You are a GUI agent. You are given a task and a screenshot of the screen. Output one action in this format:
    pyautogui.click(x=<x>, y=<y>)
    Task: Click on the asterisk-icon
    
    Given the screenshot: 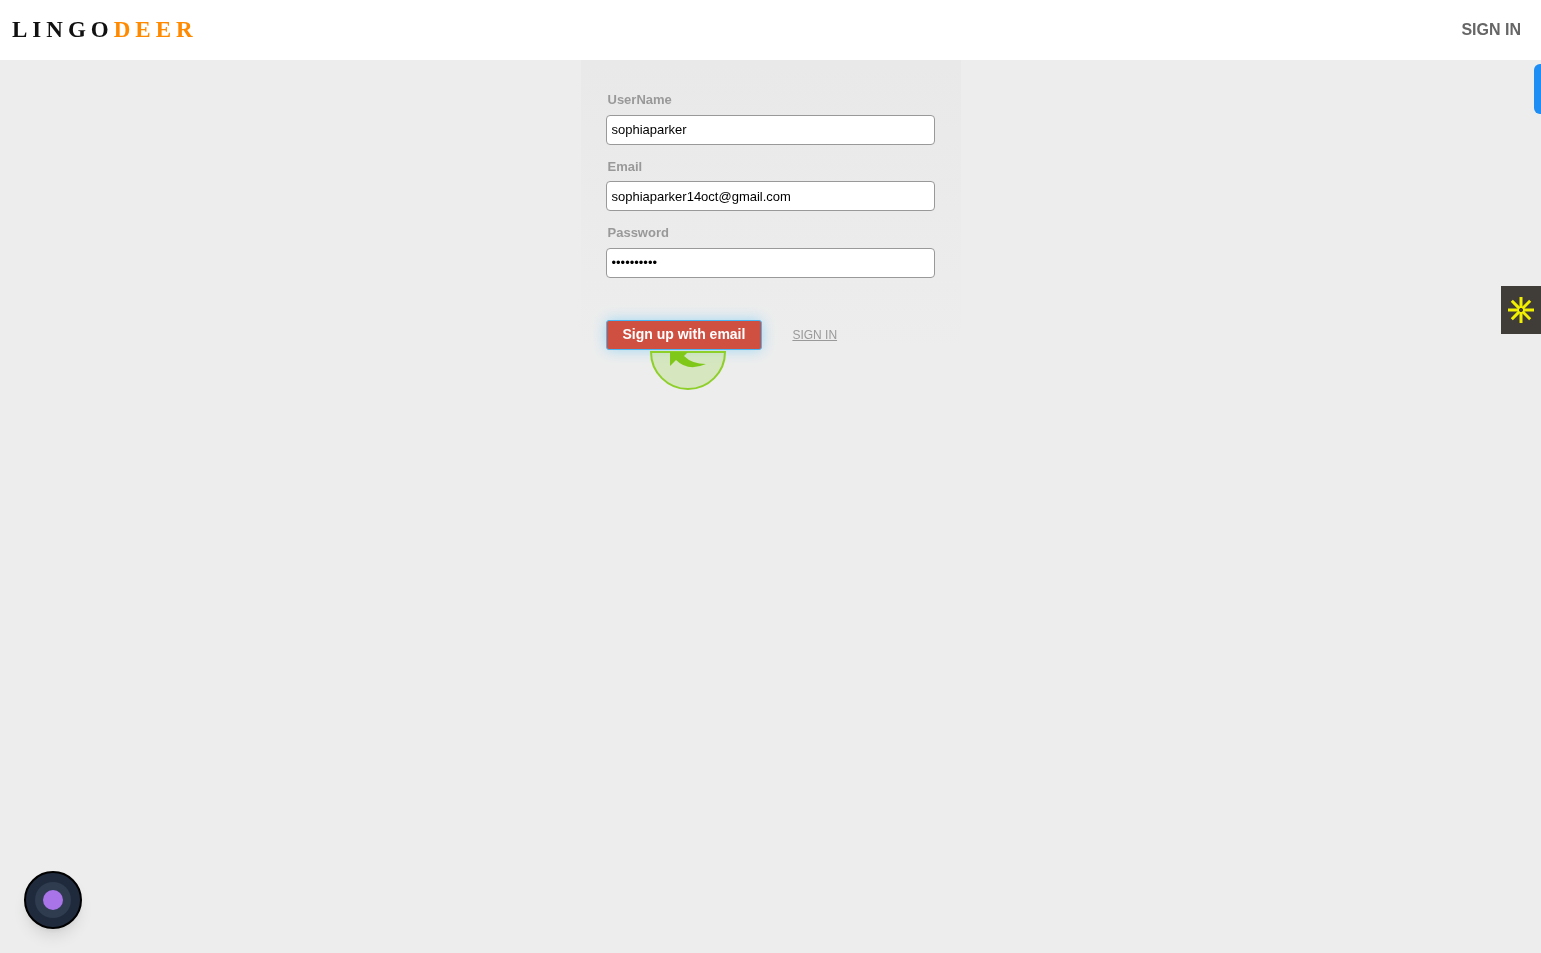 What is the action you would take?
    pyautogui.click(x=1521, y=310)
    